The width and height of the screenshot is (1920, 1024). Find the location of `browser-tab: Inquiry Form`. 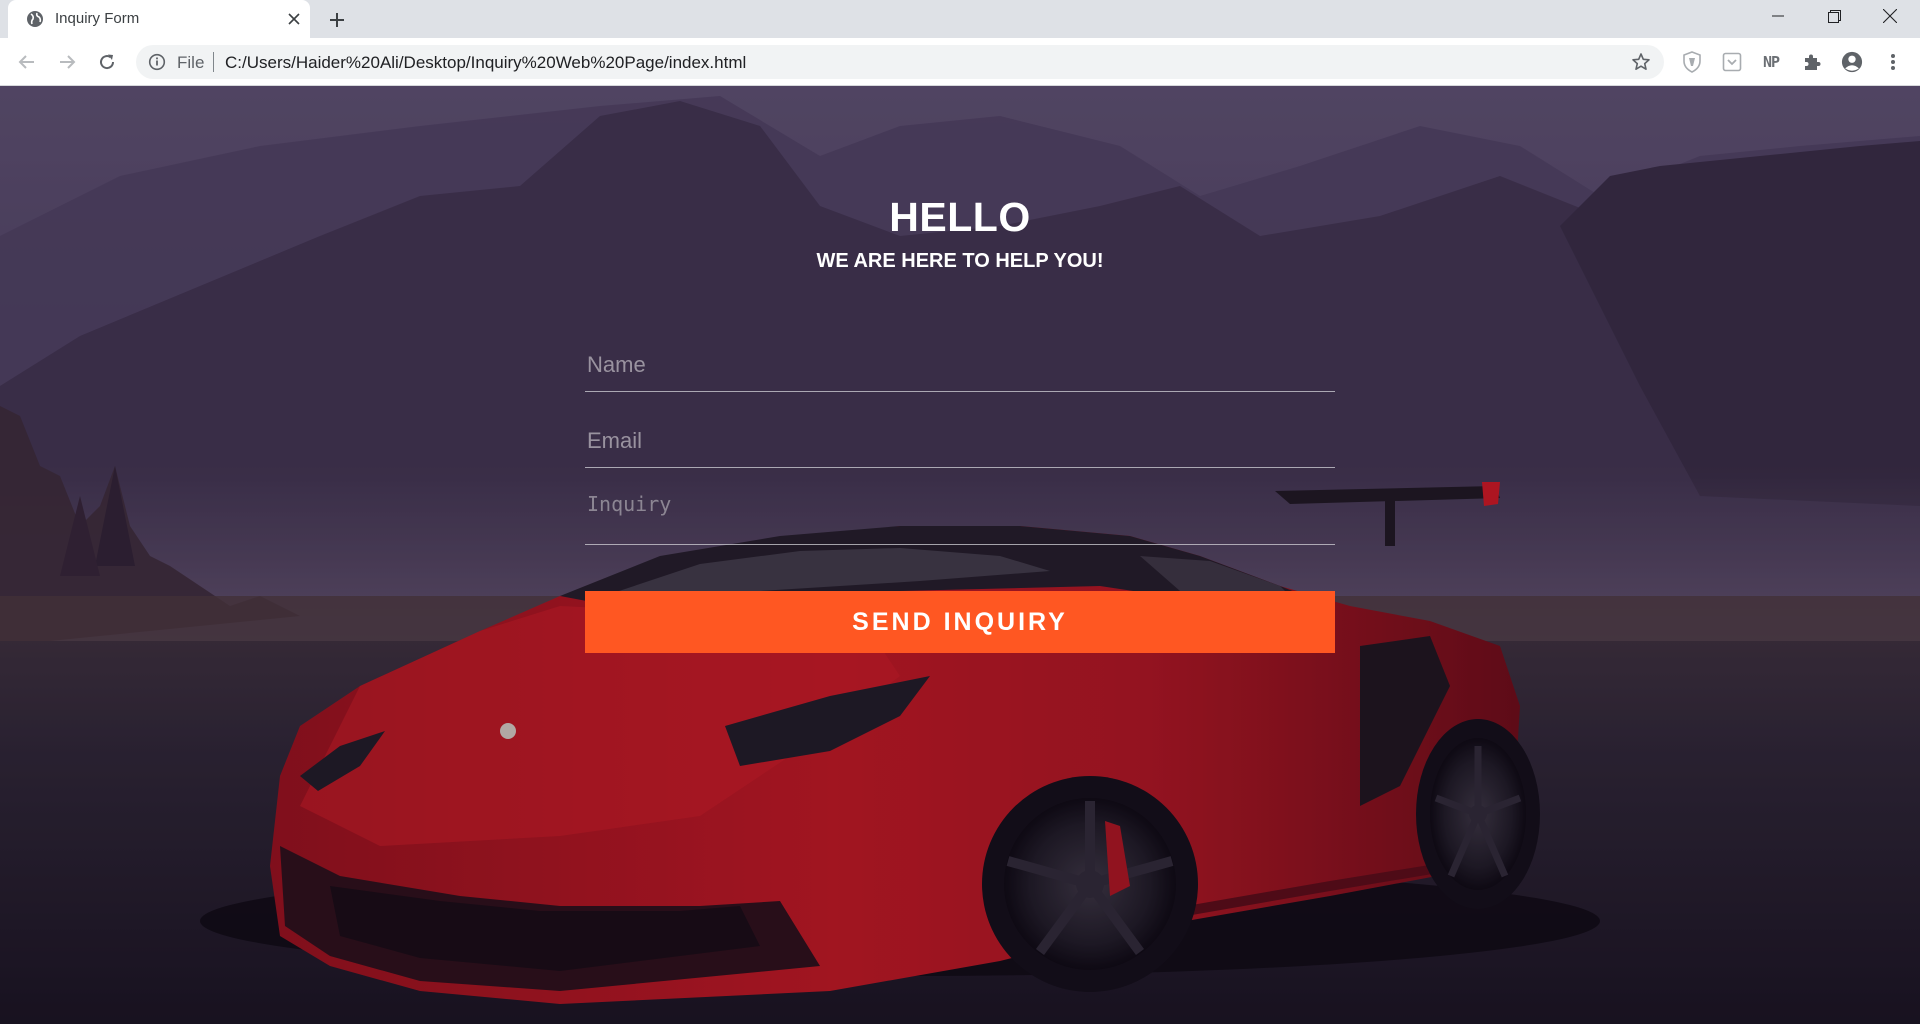

browser-tab: Inquiry Form is located at coordinates (159, 19).